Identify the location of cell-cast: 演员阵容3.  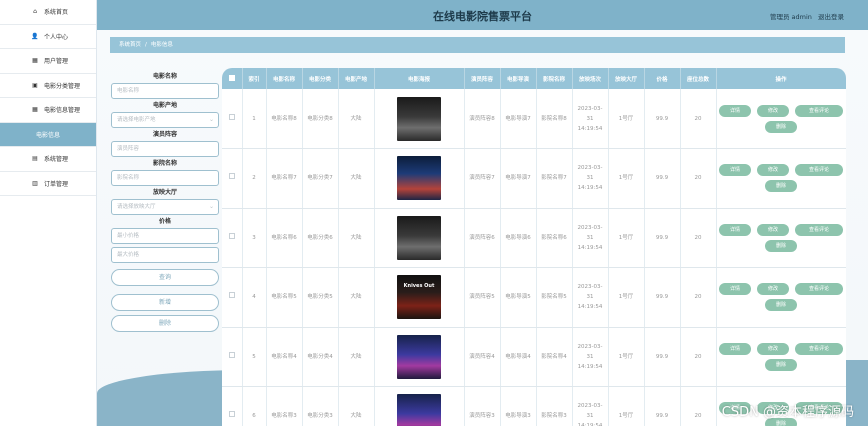
(482, 406).